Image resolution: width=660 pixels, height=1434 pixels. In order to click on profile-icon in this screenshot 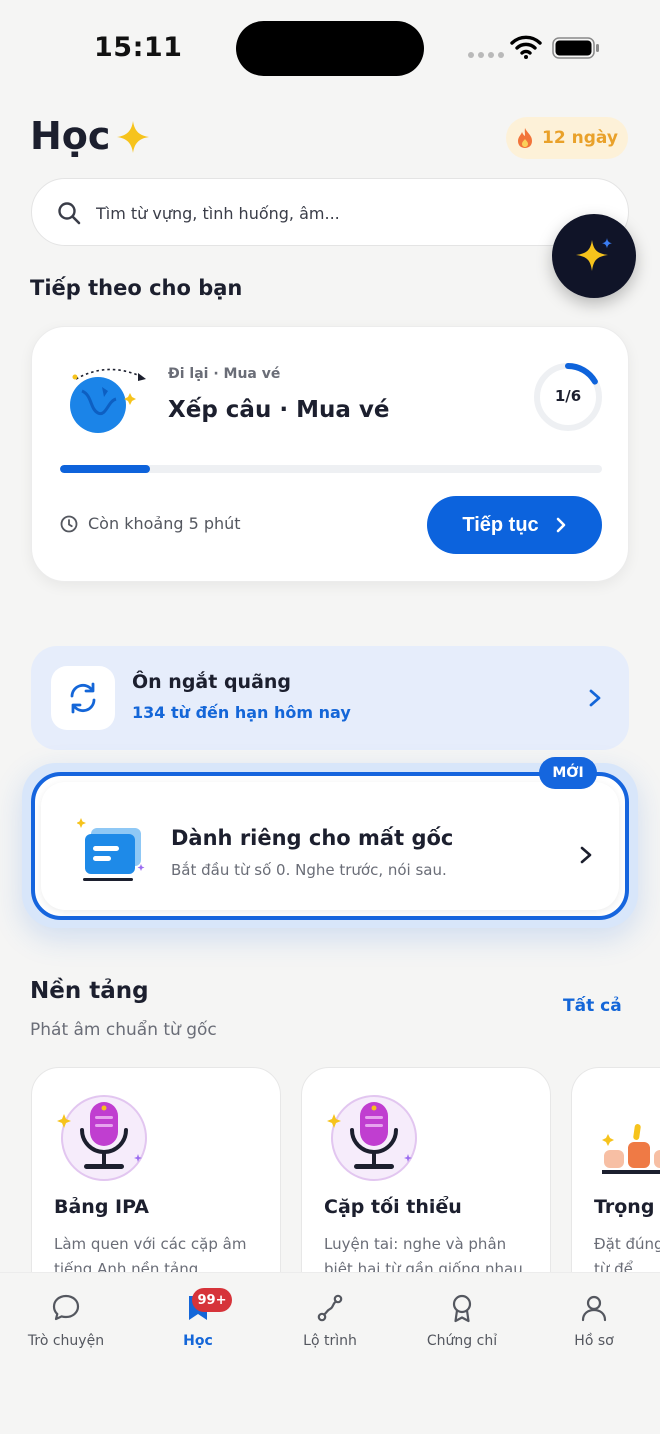, I will do `click(594, 1308)`.